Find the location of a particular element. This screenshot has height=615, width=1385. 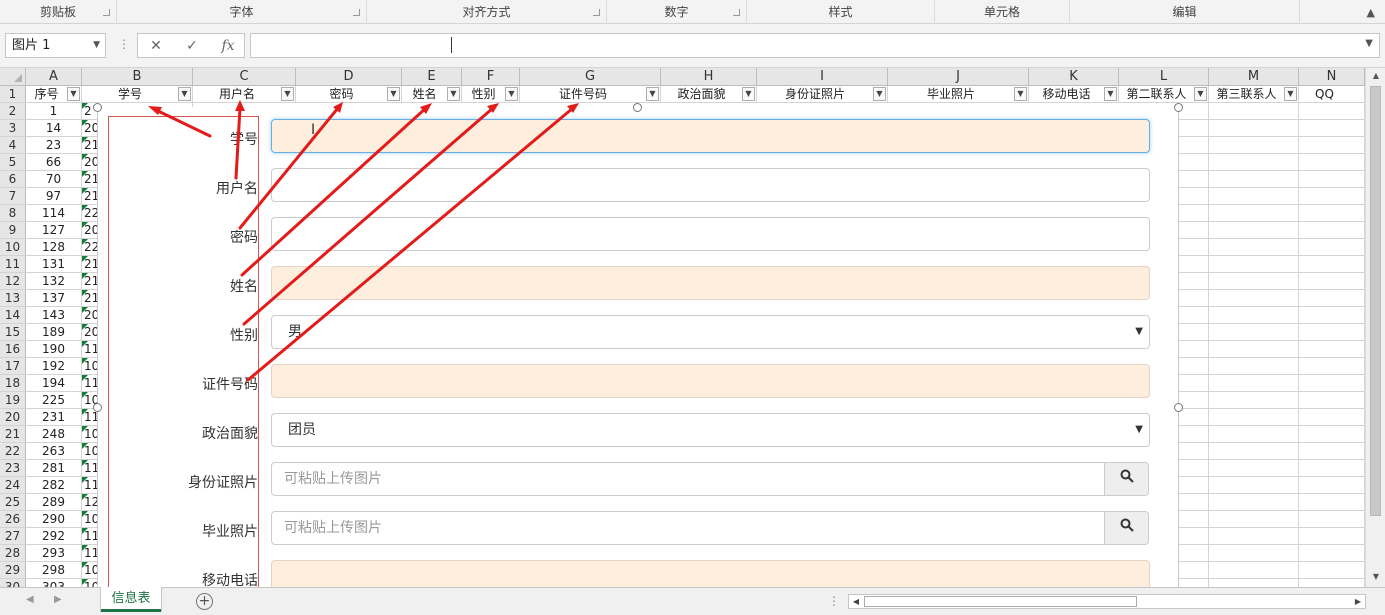

horizontal-scrollbar: ◀ ▶ is located at coordinates (1107, 601).